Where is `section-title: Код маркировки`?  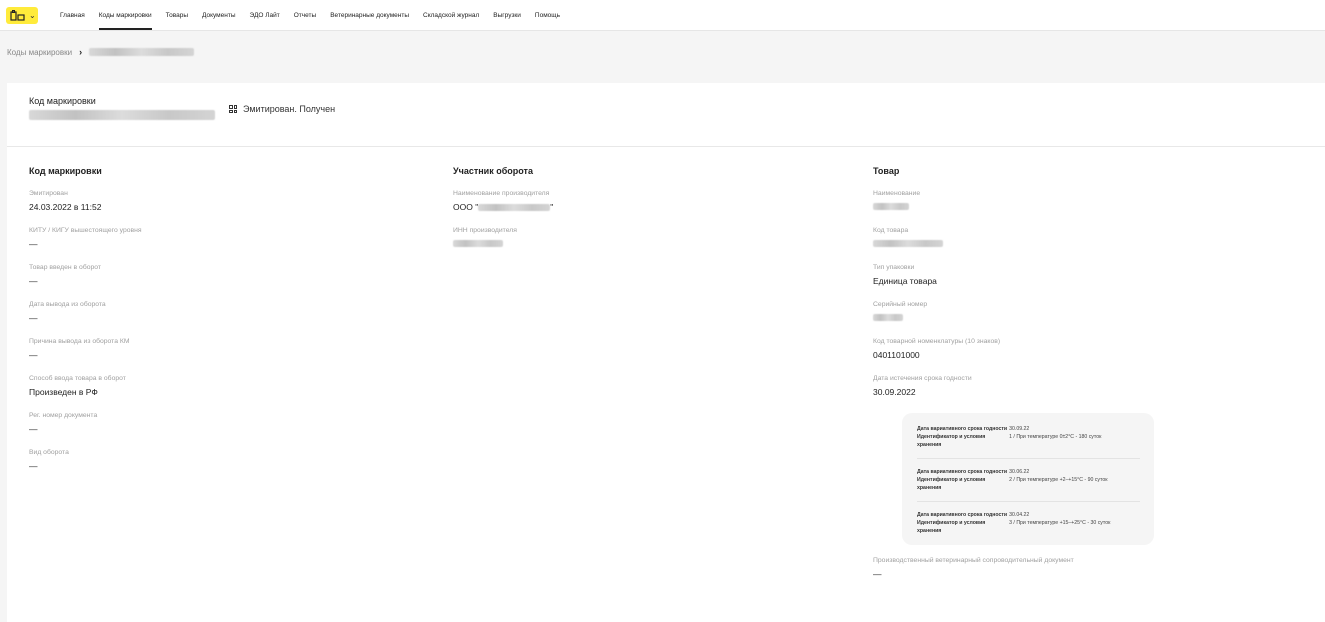
section-title: Код маркировки is located at coordinates (65, 171).